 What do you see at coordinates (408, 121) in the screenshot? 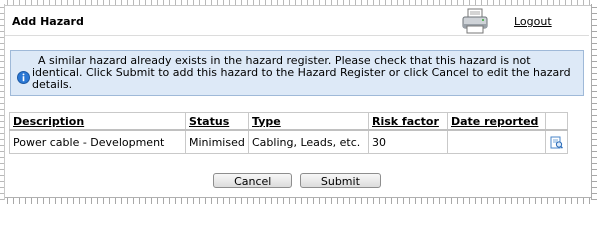
I see `column-header-risk-factor: Risk factor` at bounding box center [408, 121].